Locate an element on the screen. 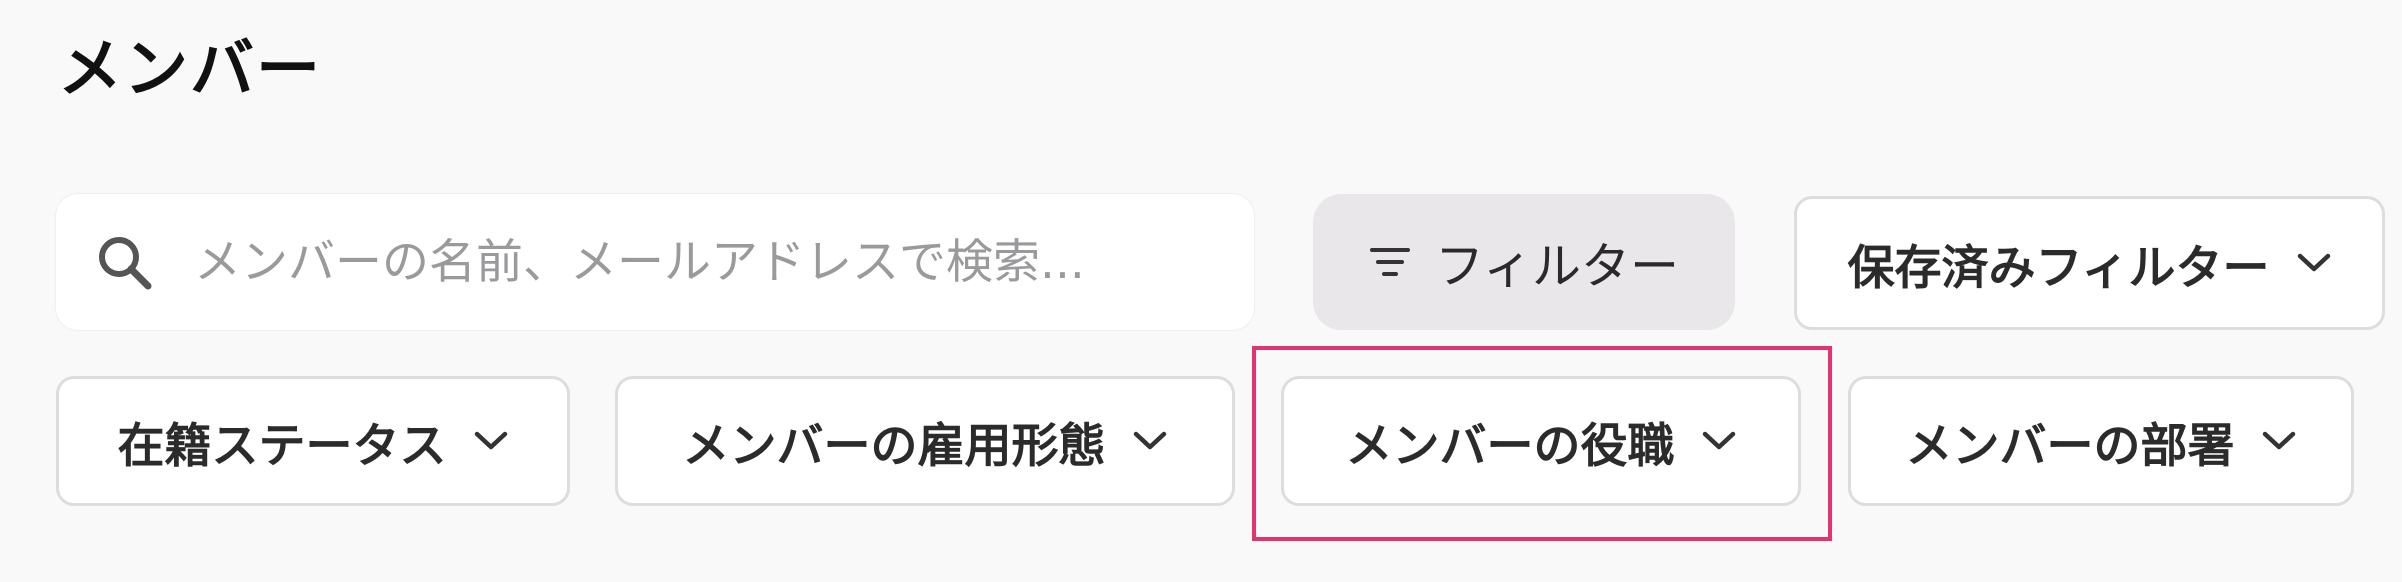  filter-button: フィルター is located at coordinates (1524, 262).